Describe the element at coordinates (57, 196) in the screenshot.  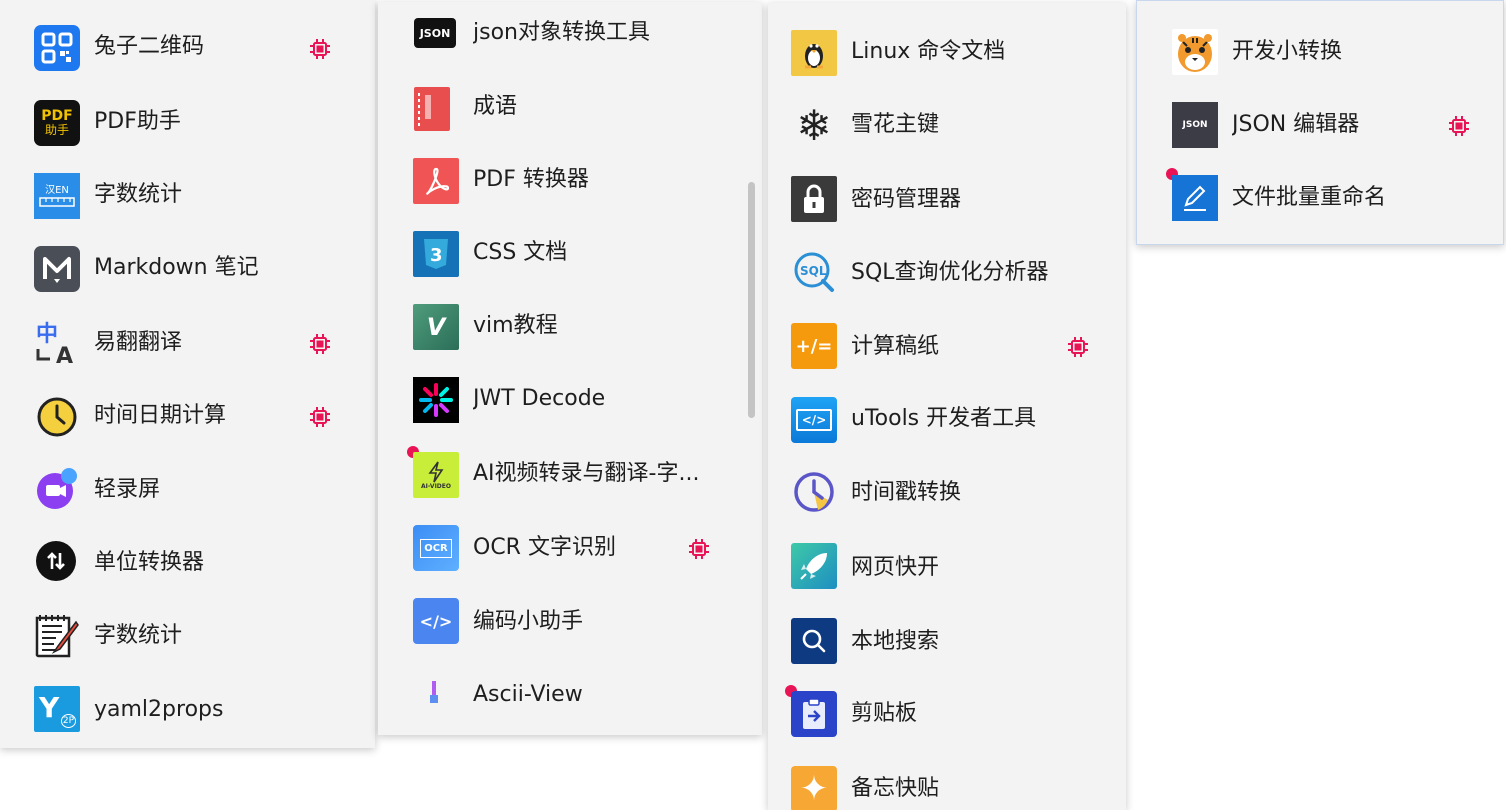
I see `ruler-icon: 汉EN` at that location.